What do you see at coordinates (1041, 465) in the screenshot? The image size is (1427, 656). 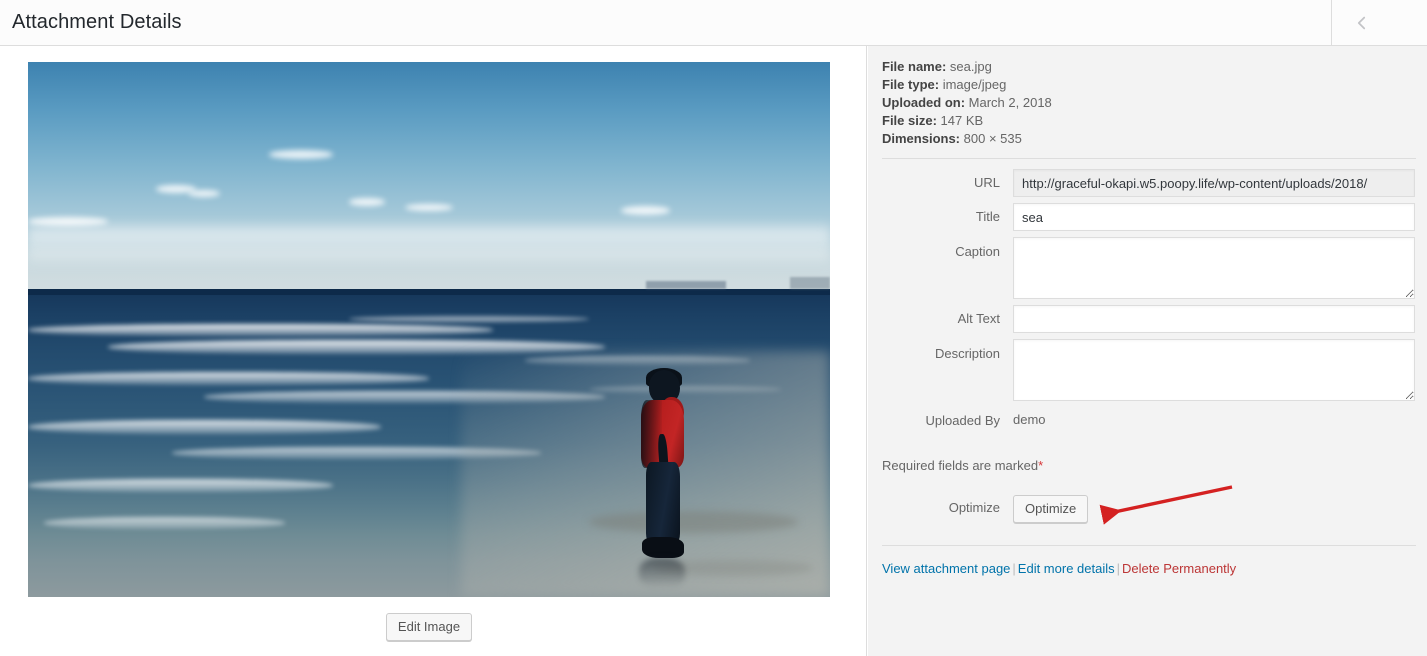 I see `required-asterisk: *` at bounding box center [1041, 465].